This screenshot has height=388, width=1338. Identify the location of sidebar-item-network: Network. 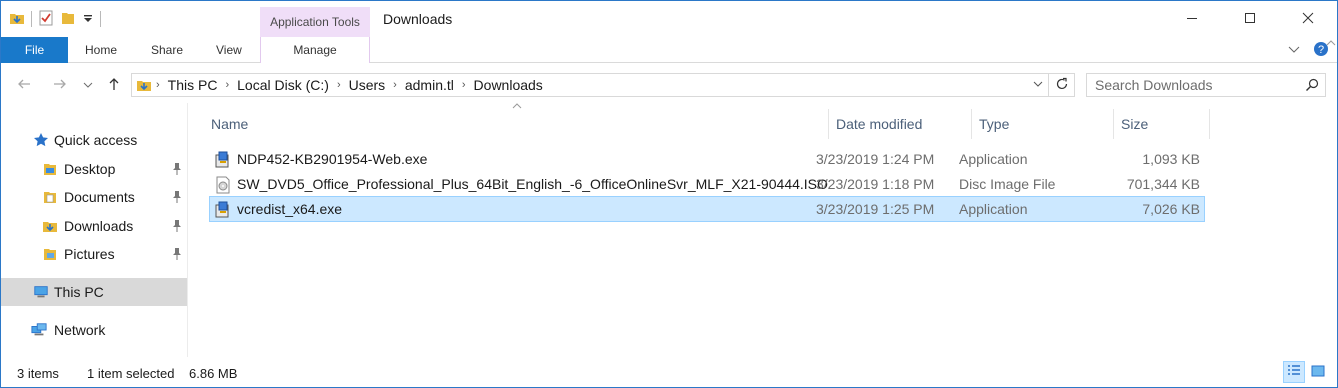
(94, 330).